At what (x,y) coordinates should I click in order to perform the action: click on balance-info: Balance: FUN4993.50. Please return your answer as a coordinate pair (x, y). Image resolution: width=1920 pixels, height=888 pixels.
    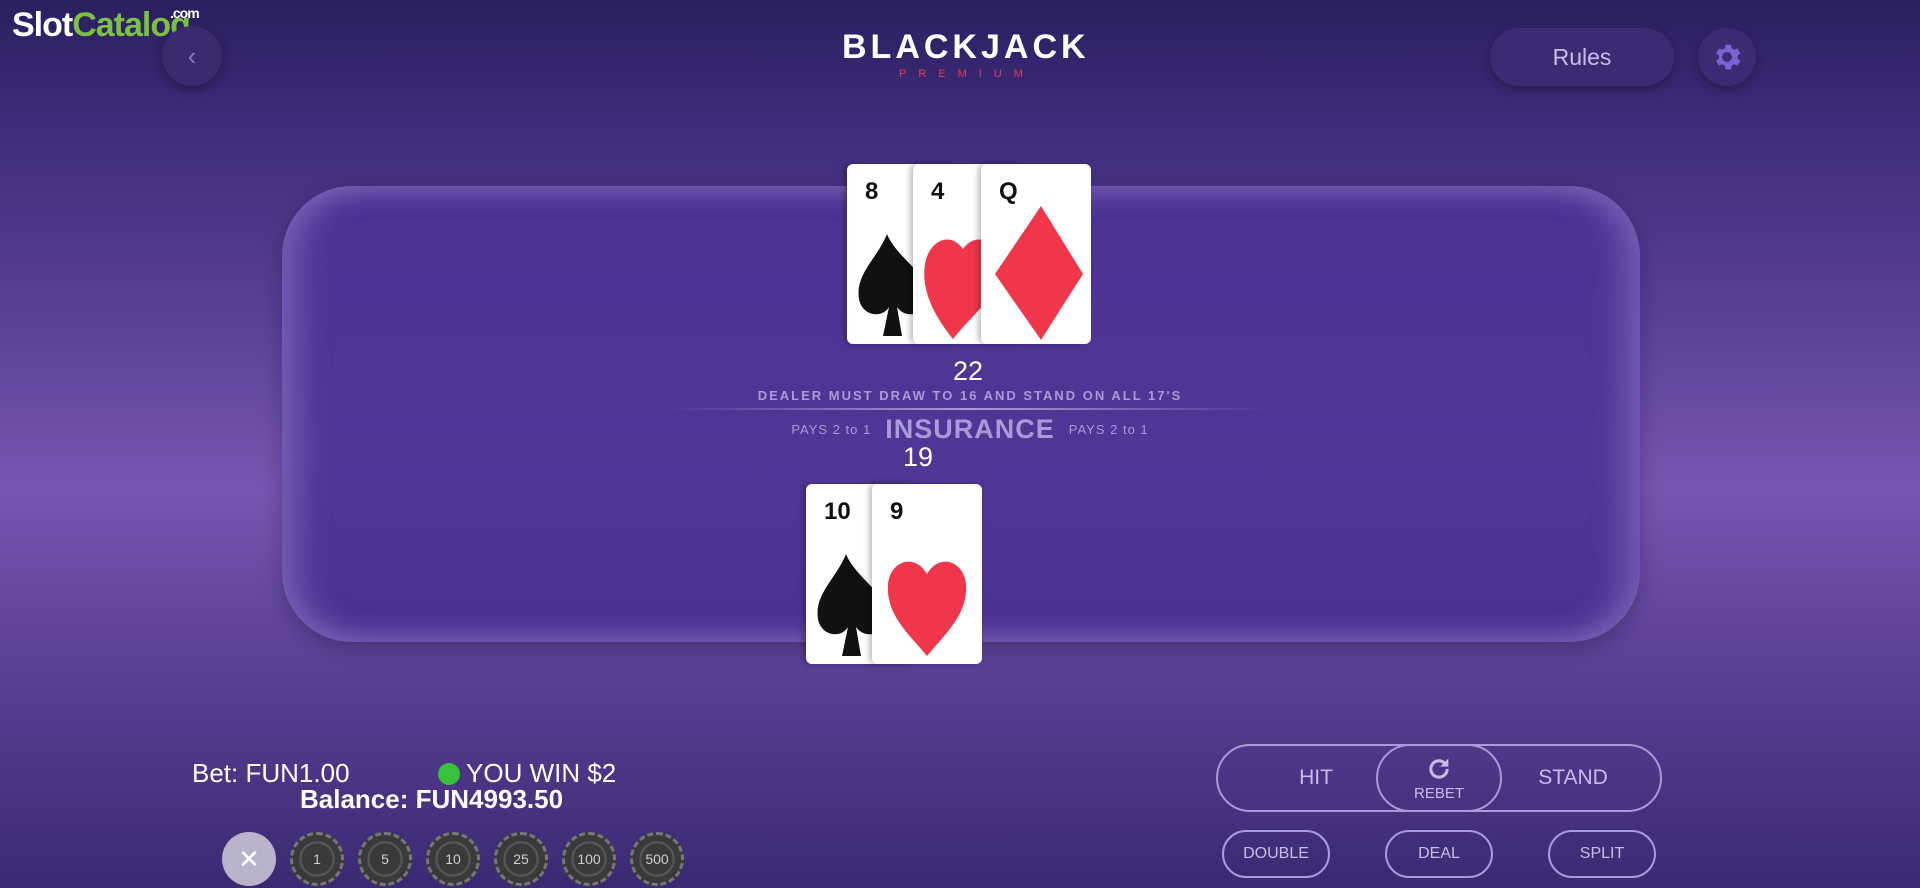
    Looking at the image, I should click on (431, 799).